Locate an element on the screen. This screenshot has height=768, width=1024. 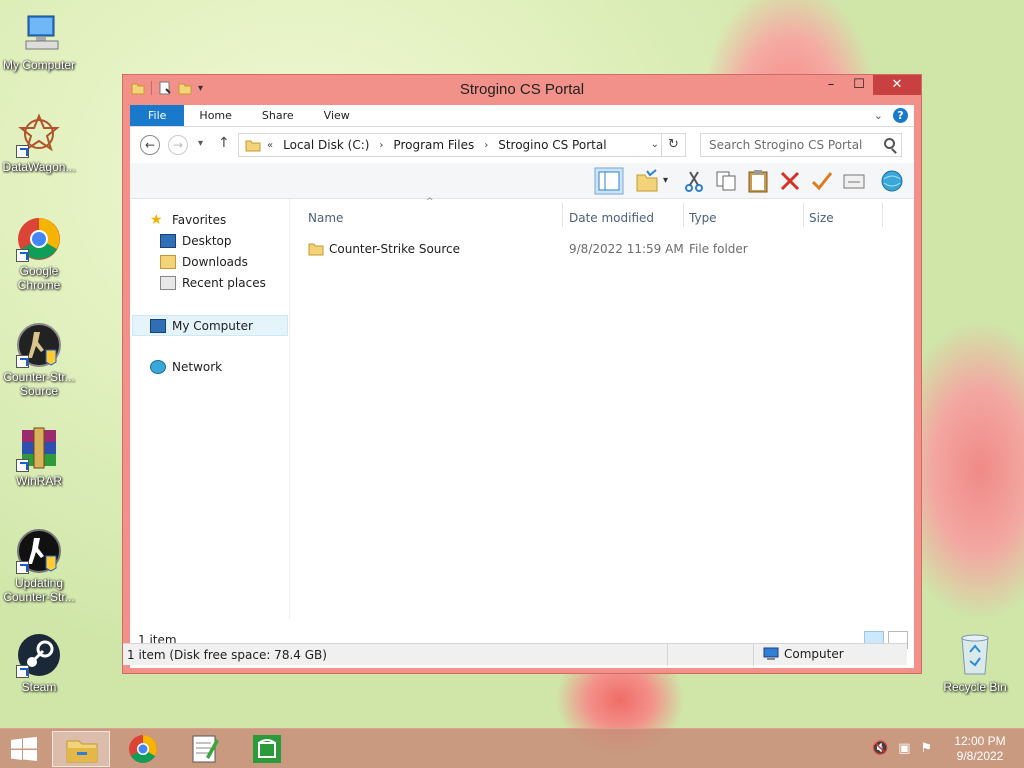
desktop-icon-counter-strike-source: Counter-Str... Source is located at coordinates (39, 360).